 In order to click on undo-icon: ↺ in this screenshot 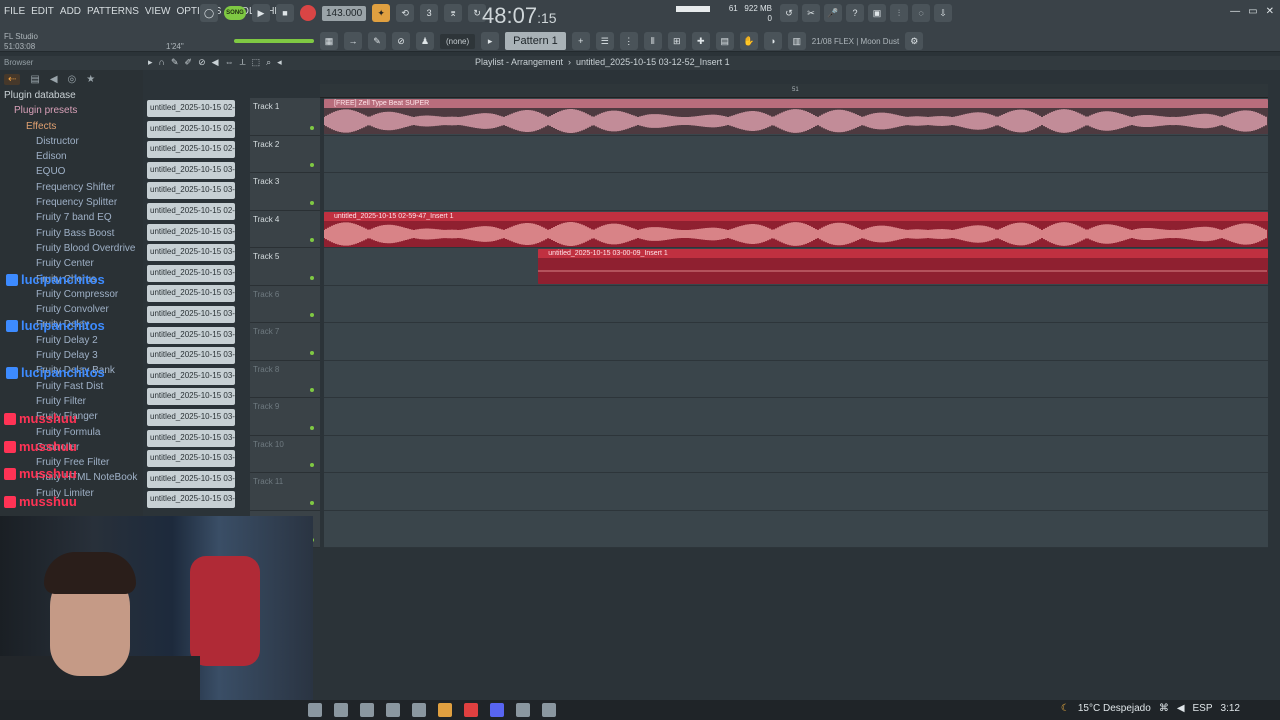, I will do `click(789, 13)`.